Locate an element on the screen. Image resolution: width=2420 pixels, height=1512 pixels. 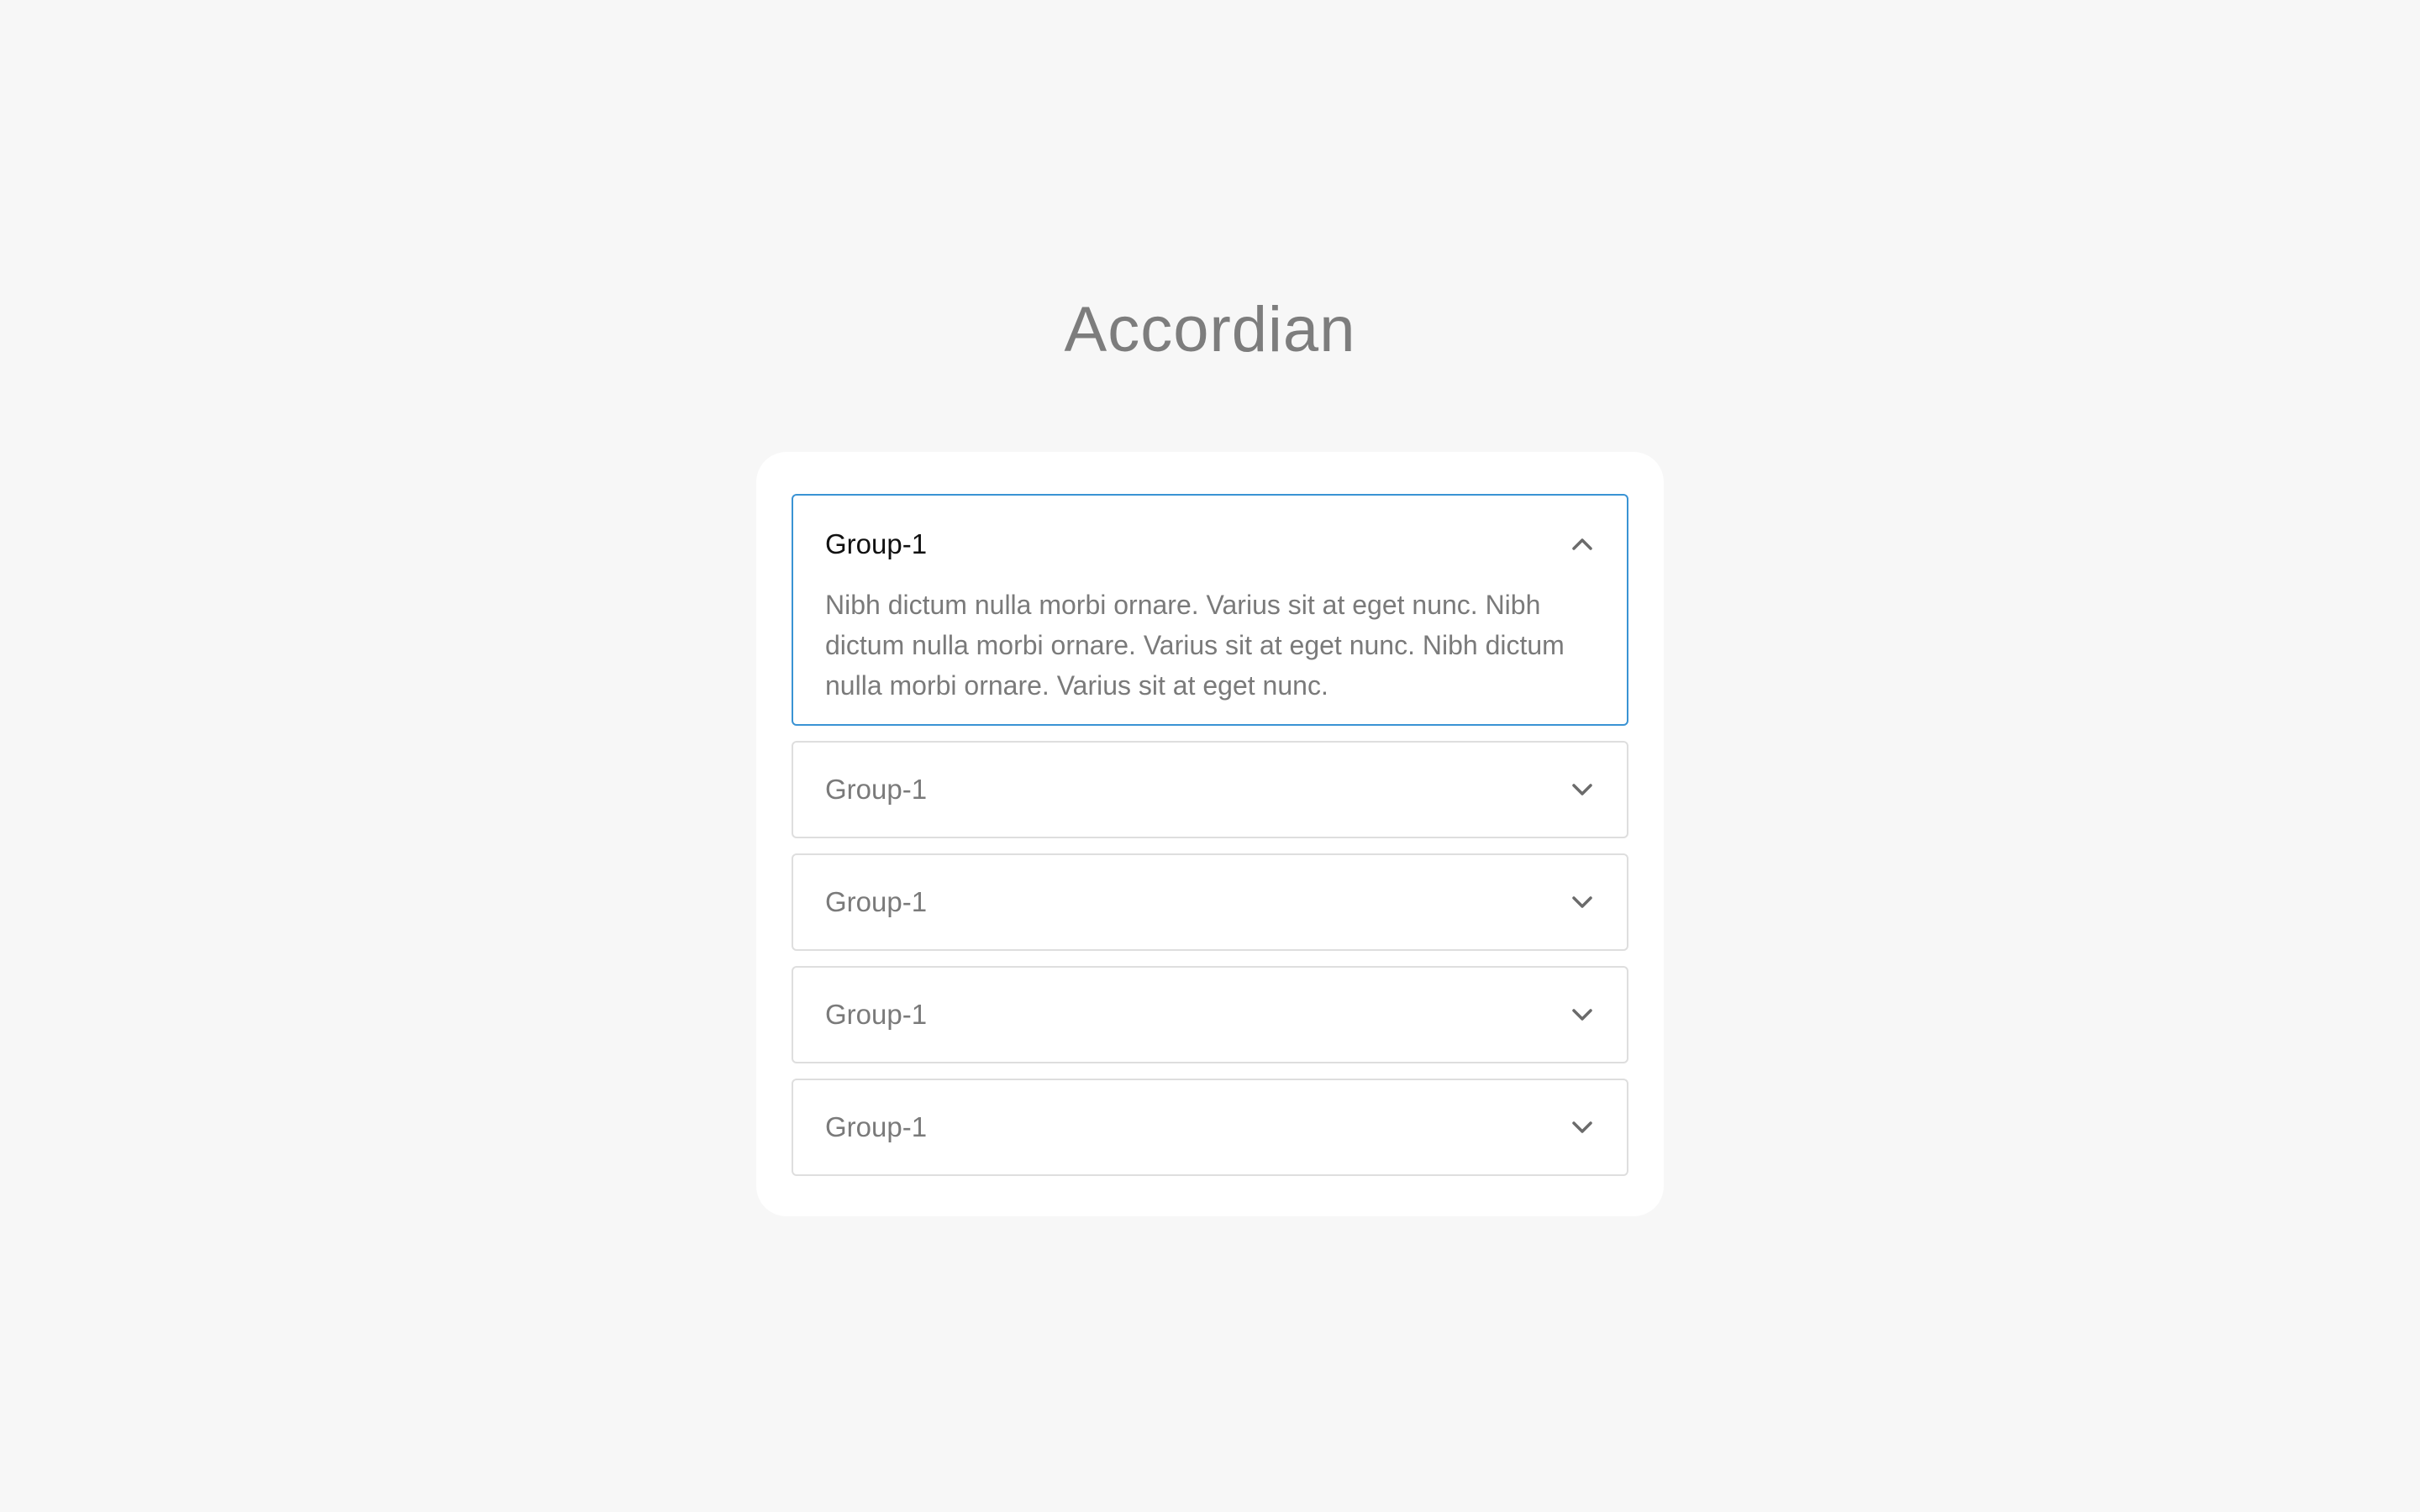
accordion-item-2: Group-1 is located at coordinates (1210, 789).